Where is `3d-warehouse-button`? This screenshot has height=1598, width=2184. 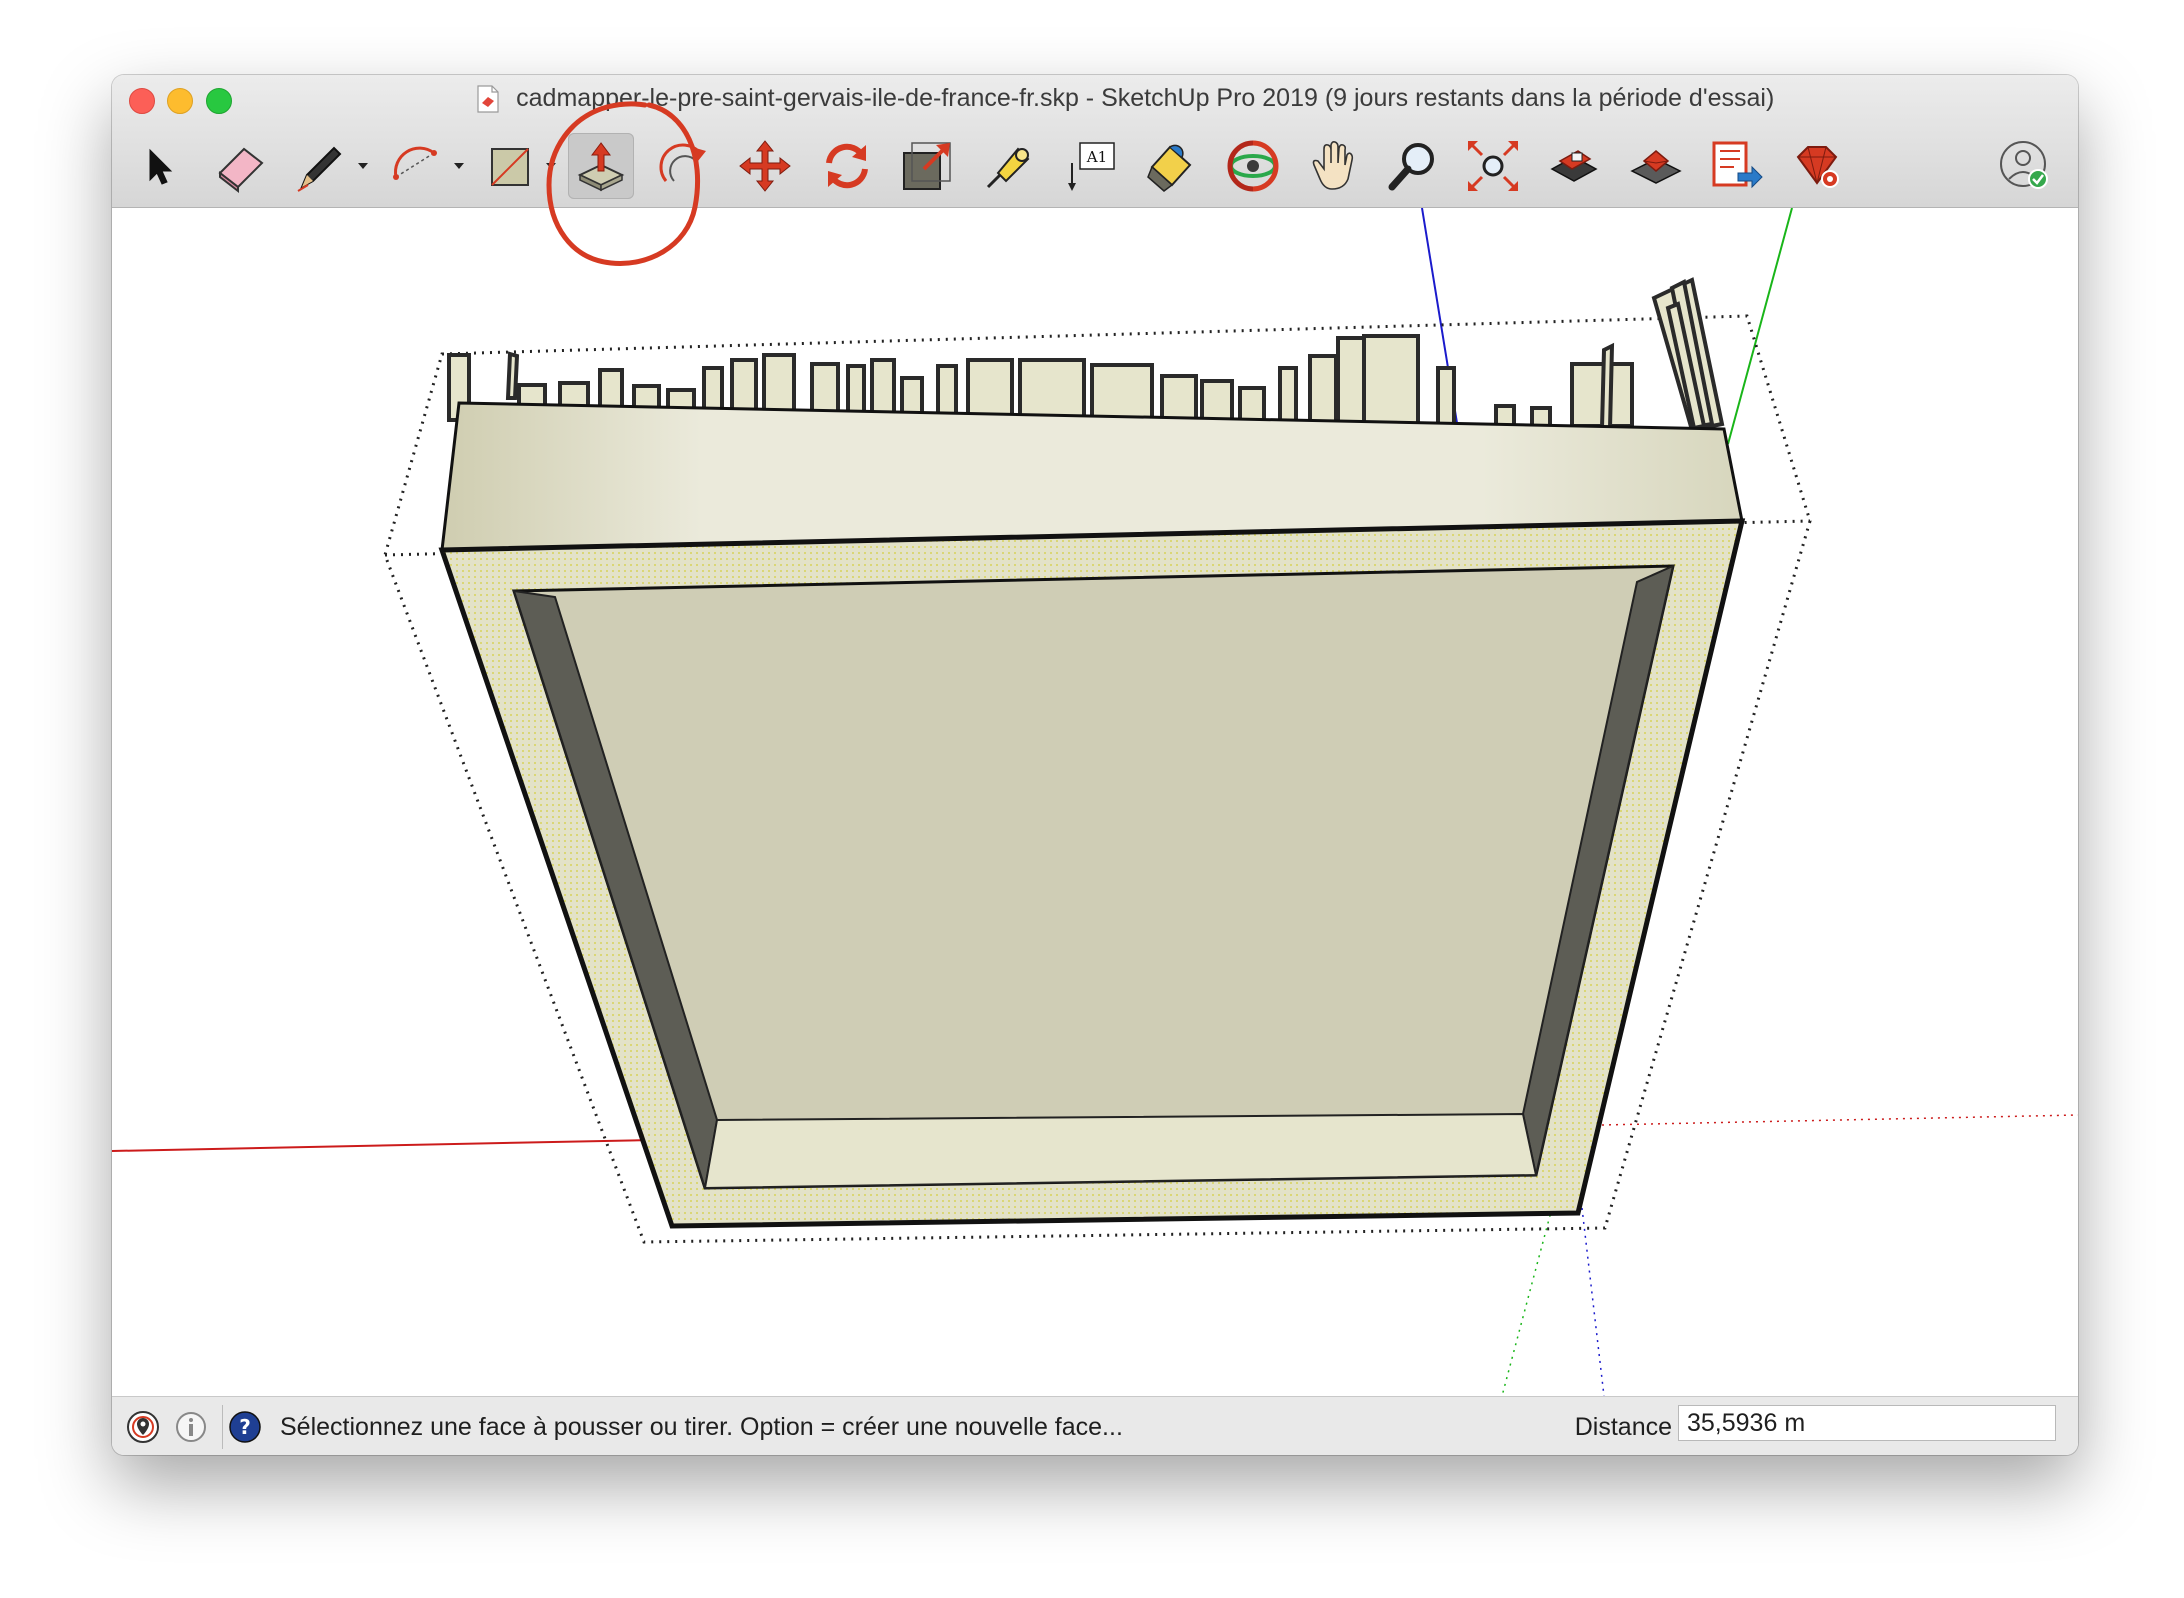 3d-warehouse-button is located at coordinates (1575, 166).